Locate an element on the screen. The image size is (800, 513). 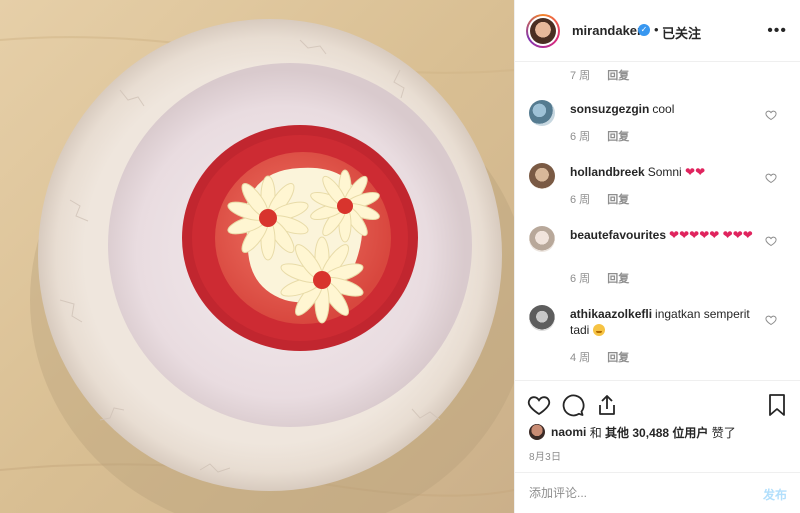
follow-status-button: 已关注 is located at coordinates (681, 32).